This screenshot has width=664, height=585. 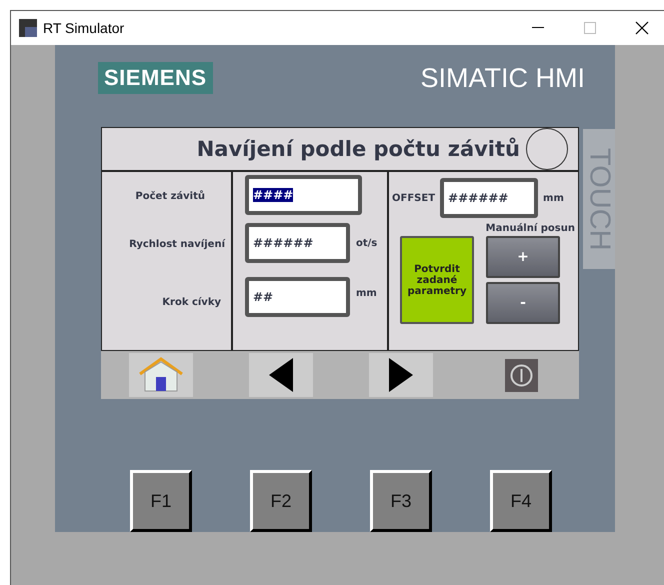 What do you see at coordinates (521, 501) in the screenshot?
I see `function-key: F4` at bounding box center [521, 501].